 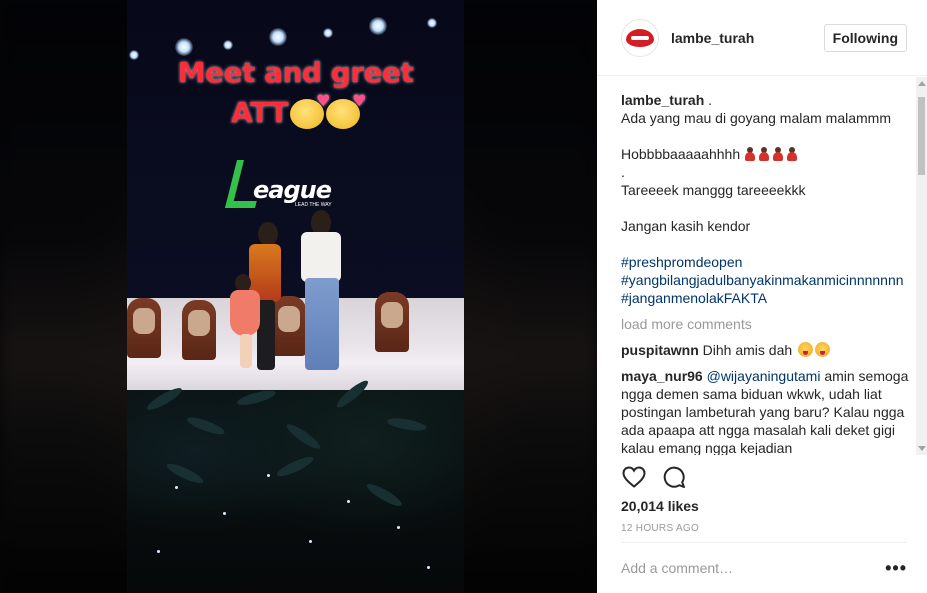 I want to click on more-dots-icon: •••, so click(x=896, y=568).